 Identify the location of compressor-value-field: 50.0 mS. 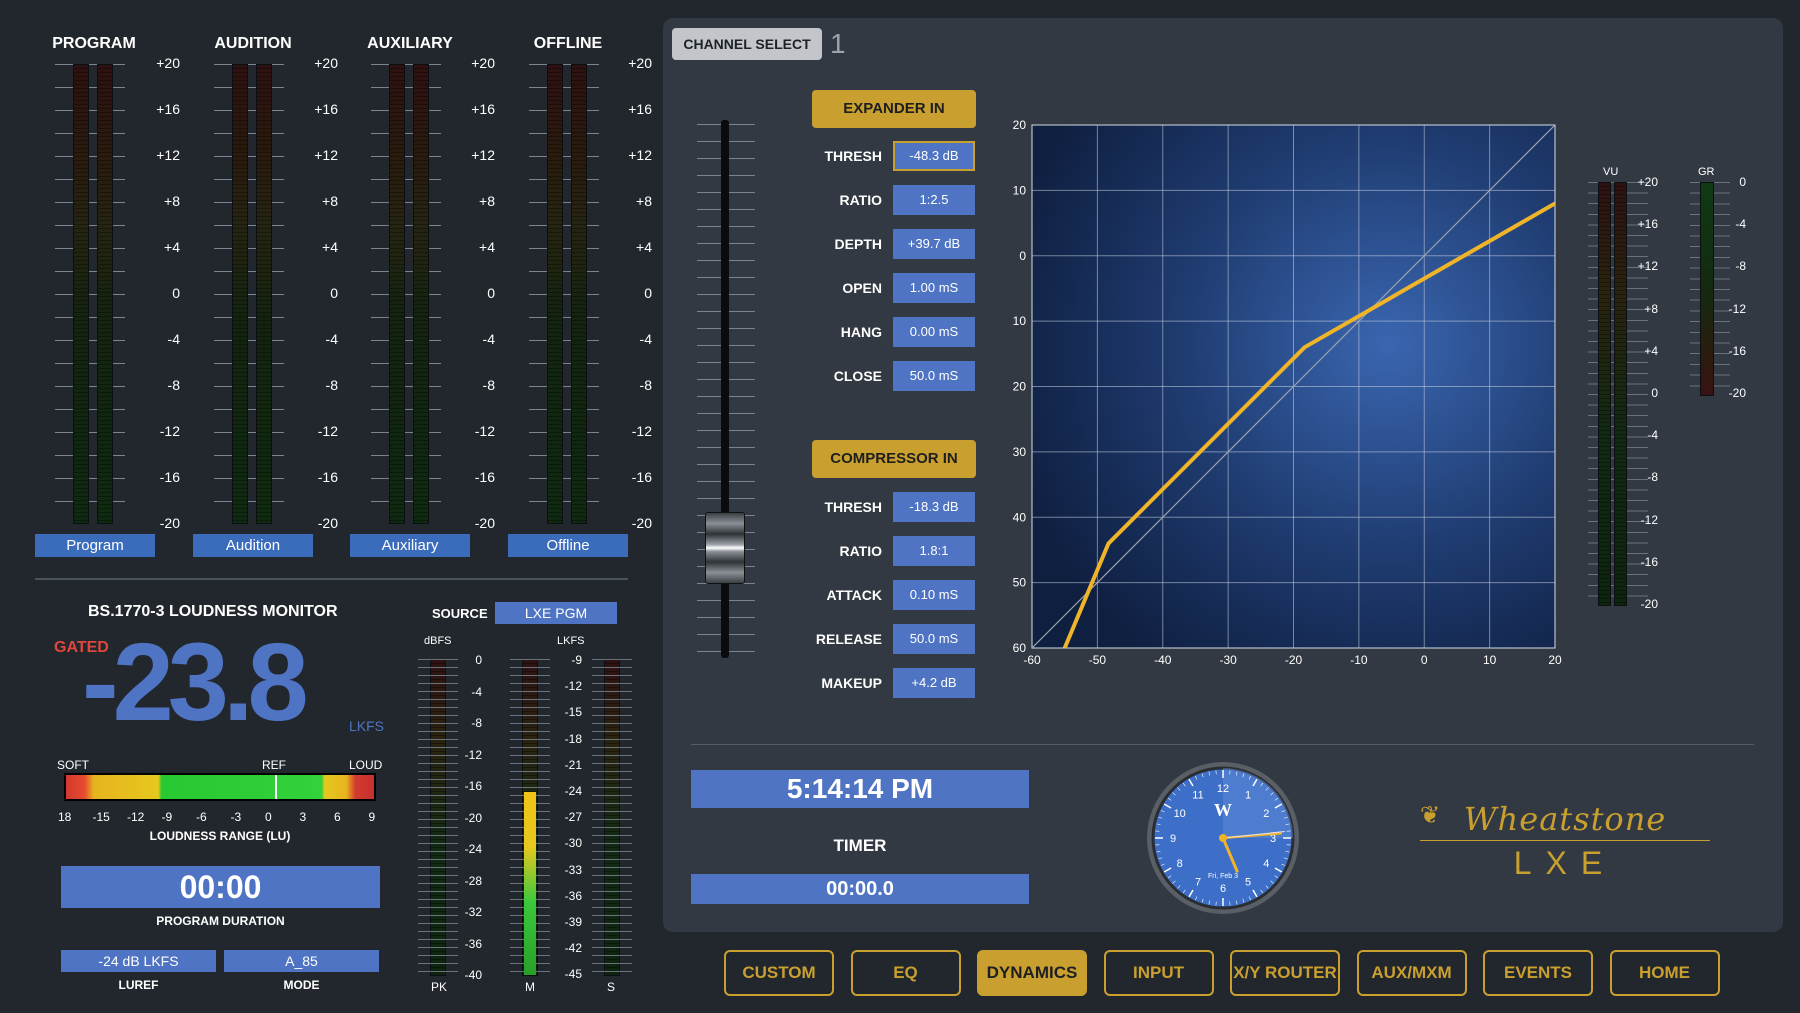
(934, 639).